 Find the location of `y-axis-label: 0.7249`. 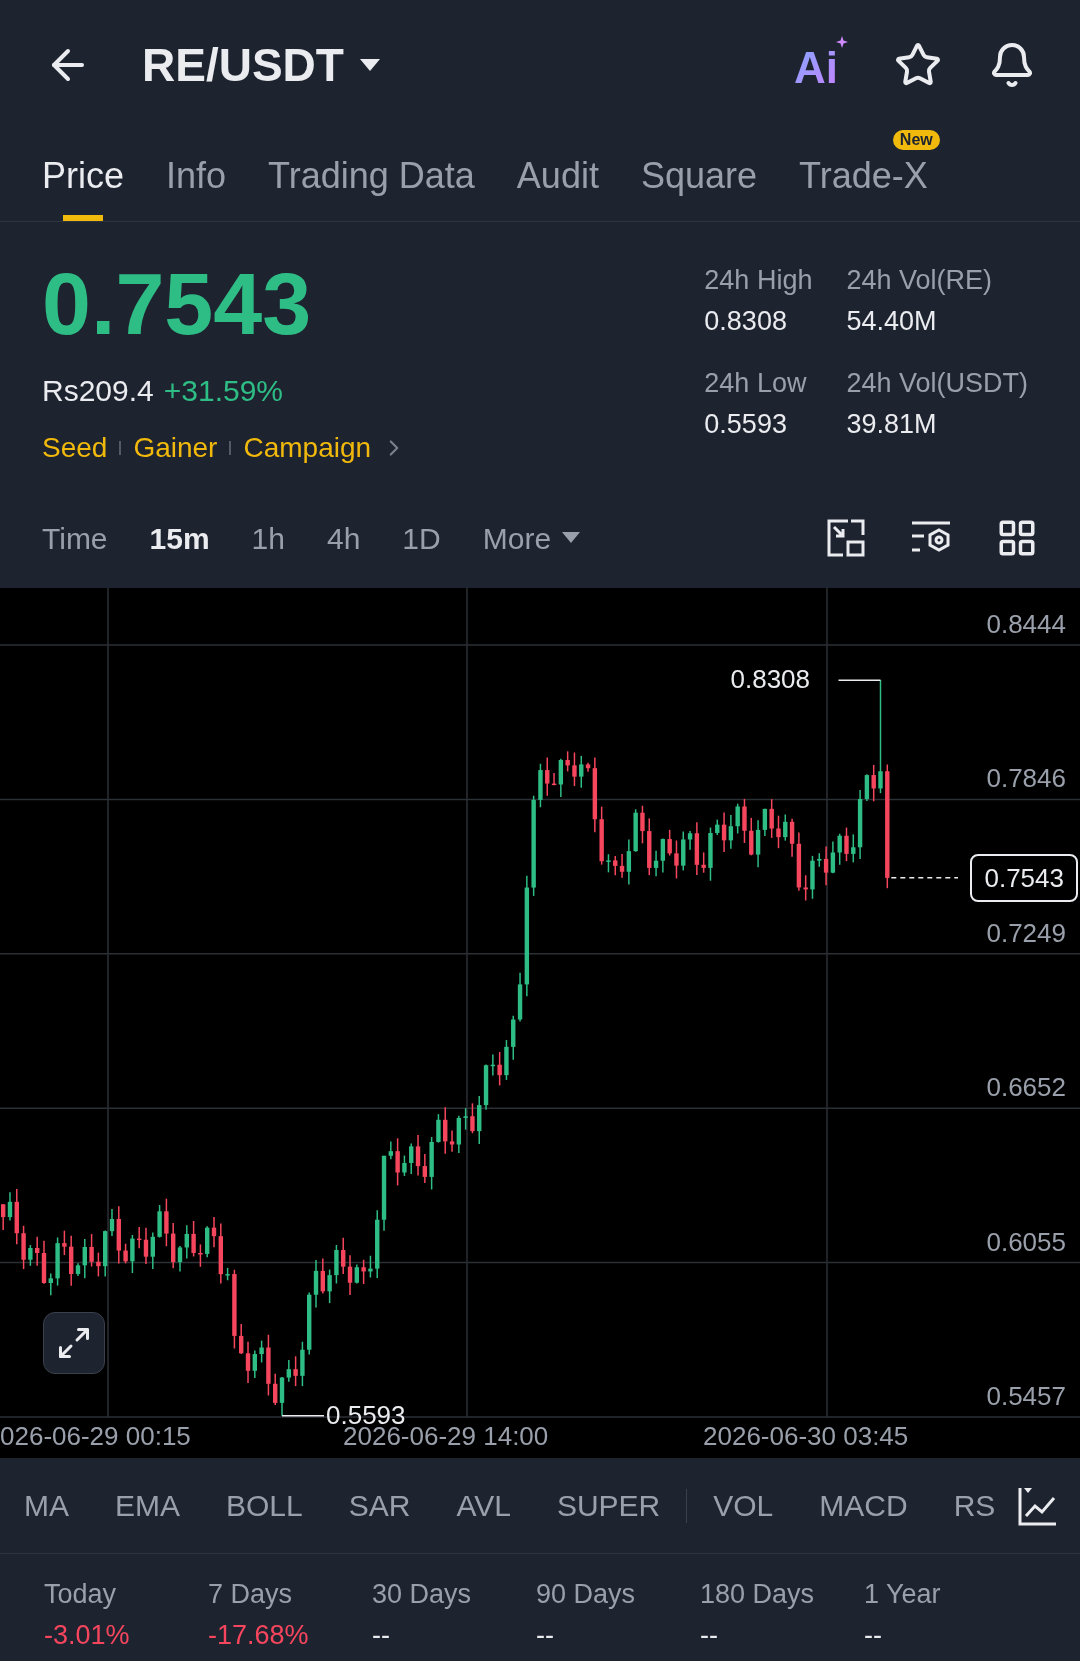

y-axis-label: 0.7249 is located at coordinates (1026, 932).